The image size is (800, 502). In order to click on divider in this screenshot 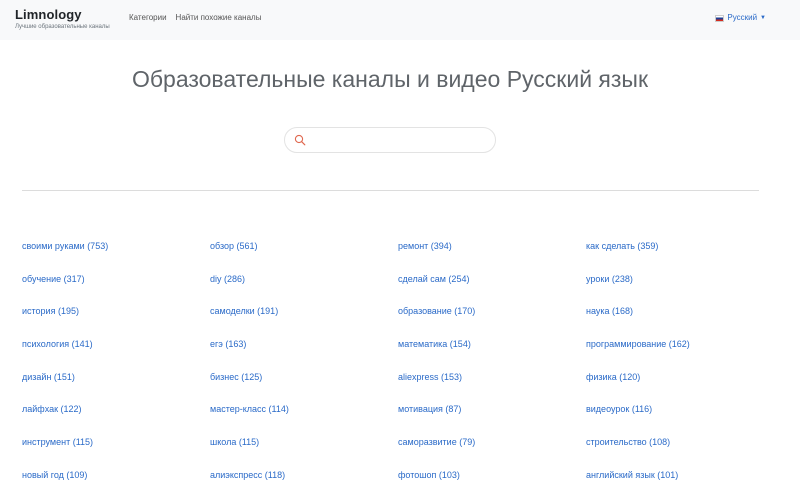, I will do `click(390, 190)`.